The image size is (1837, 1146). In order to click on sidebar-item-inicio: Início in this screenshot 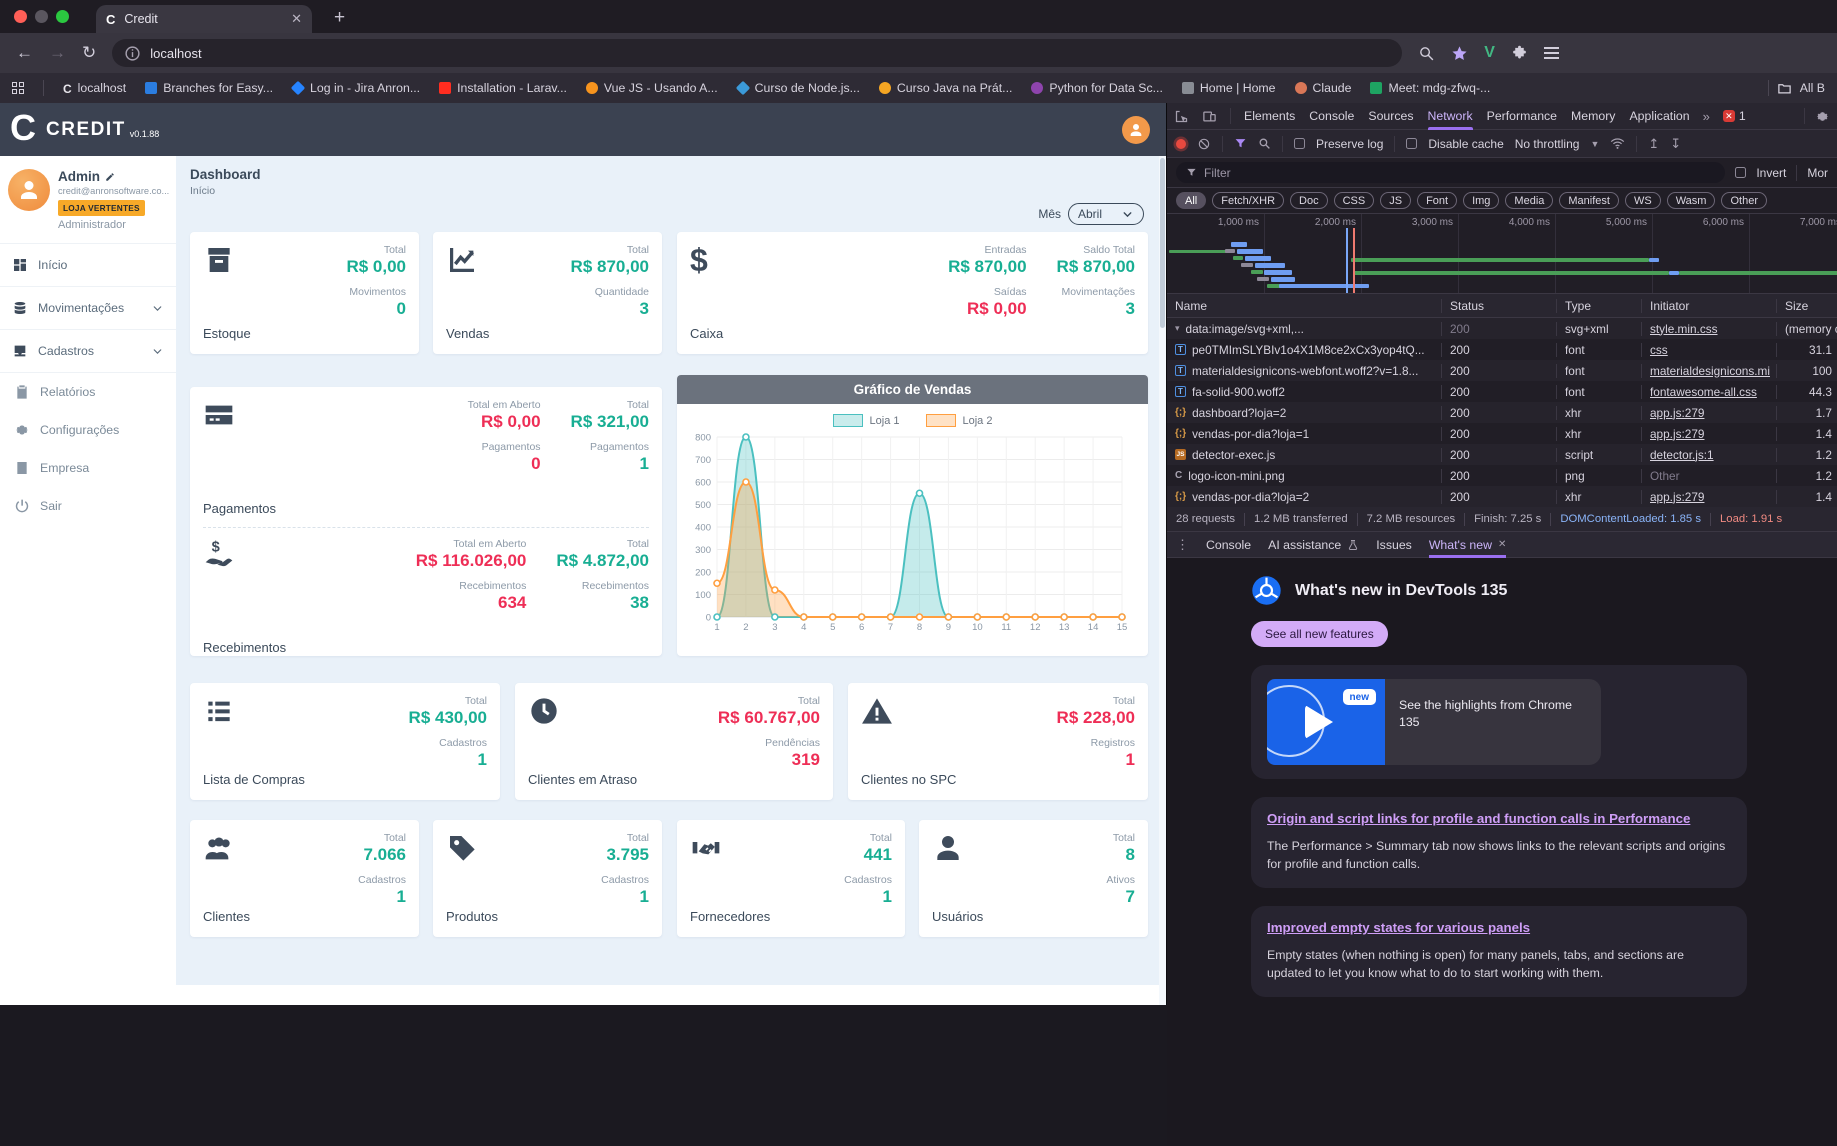, I will do `click(88, 265)`.